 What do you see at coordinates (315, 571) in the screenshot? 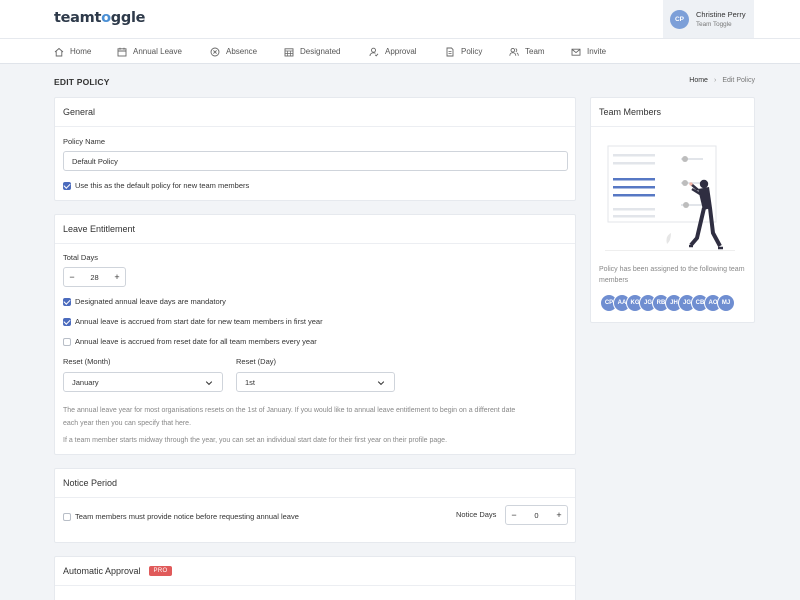
I see `automatic-approval-card-title: Automatic Approval PRO` at bounding box center [315, 571].